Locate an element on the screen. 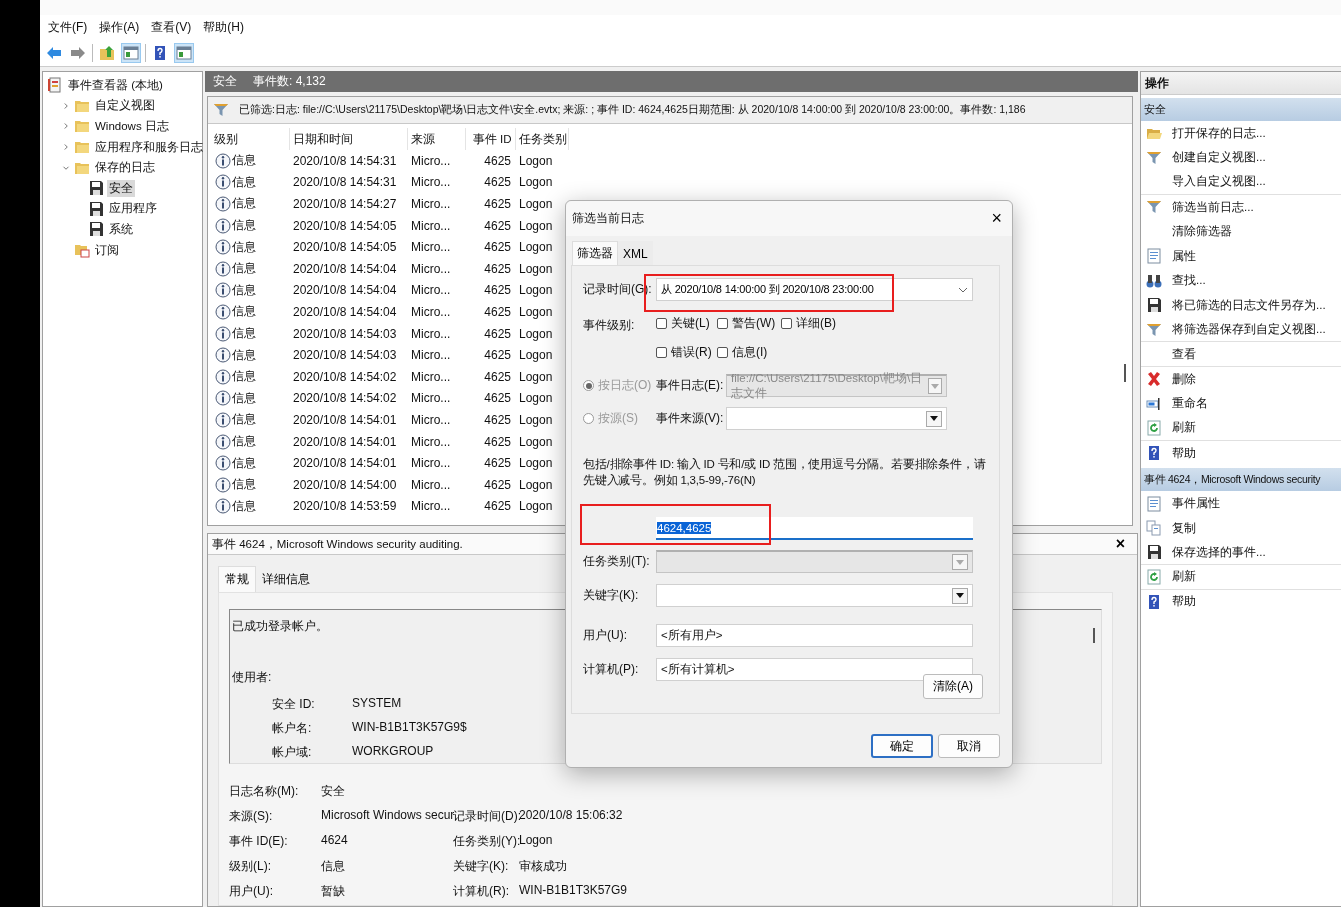  field-label: 帐户域: is located at coordinates (292, 752).